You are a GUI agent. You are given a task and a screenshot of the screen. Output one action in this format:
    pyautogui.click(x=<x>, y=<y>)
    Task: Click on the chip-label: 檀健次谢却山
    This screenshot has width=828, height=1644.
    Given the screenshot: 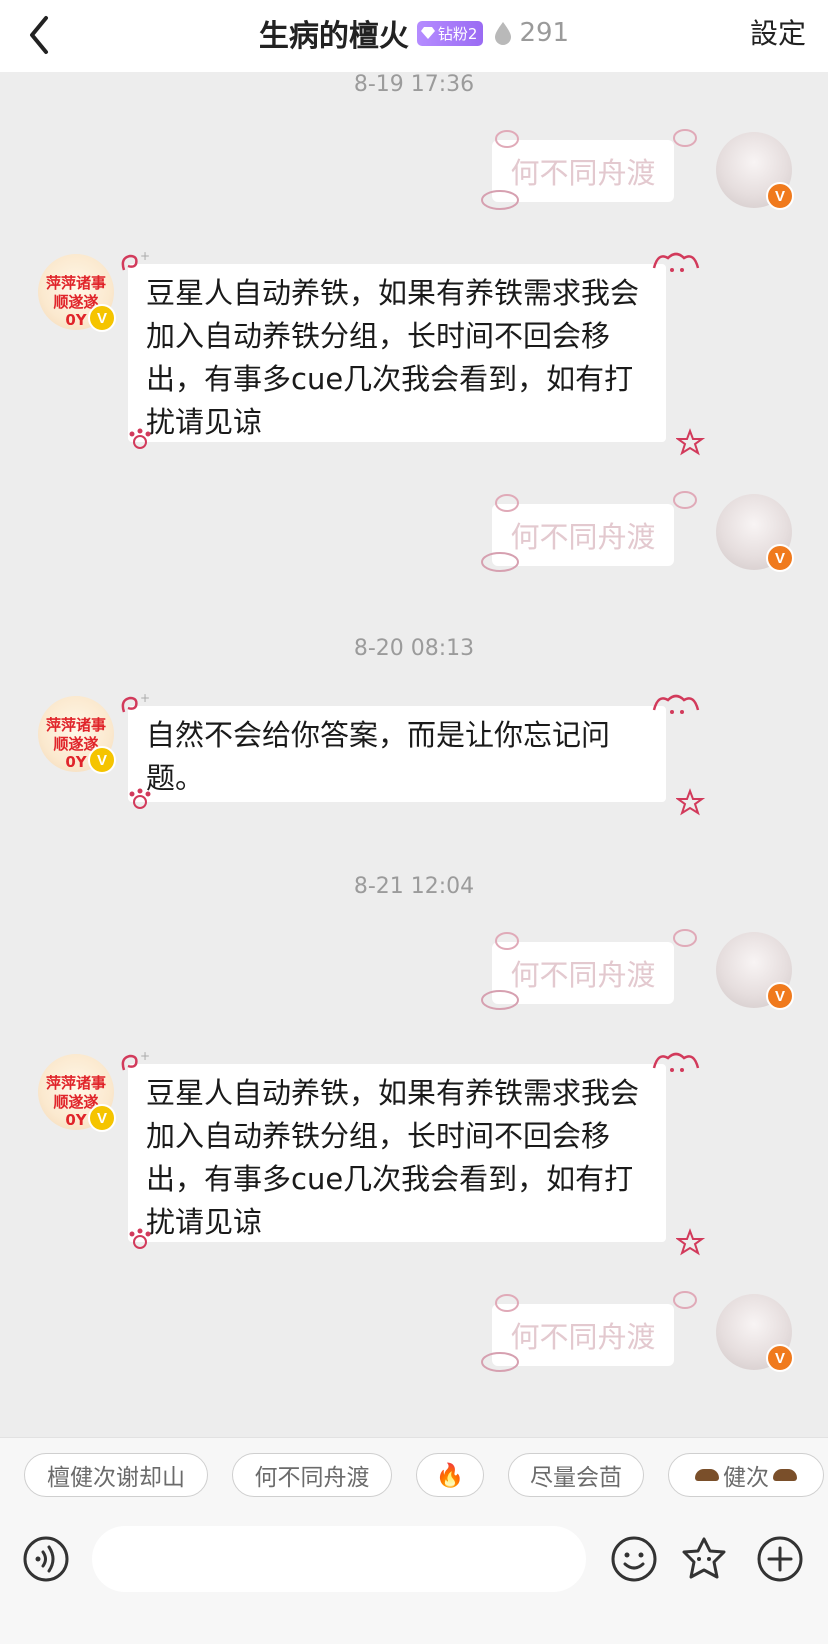 What is the action you would take?
    pyautogui.click(x=116, y=1478)
    